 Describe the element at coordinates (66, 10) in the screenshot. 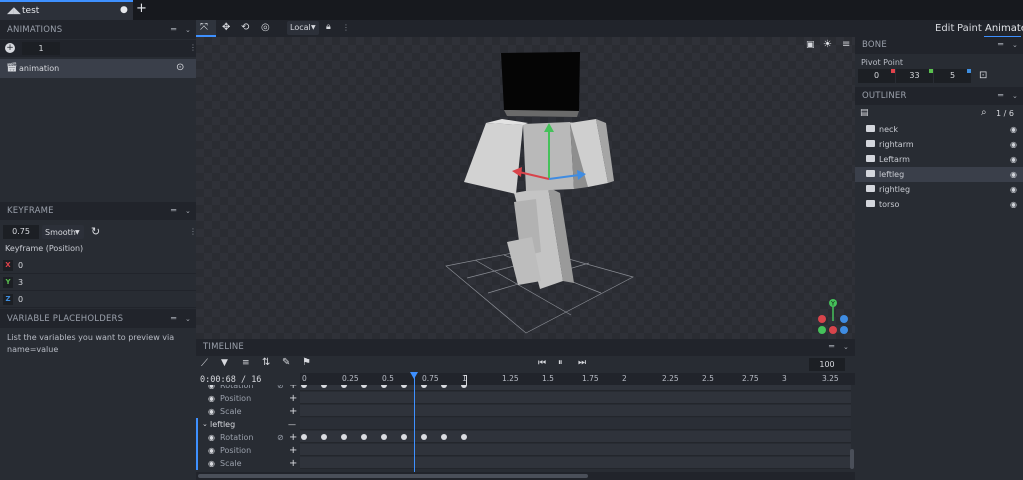

I see `project-tab: ◢◣ test ●` at that location.